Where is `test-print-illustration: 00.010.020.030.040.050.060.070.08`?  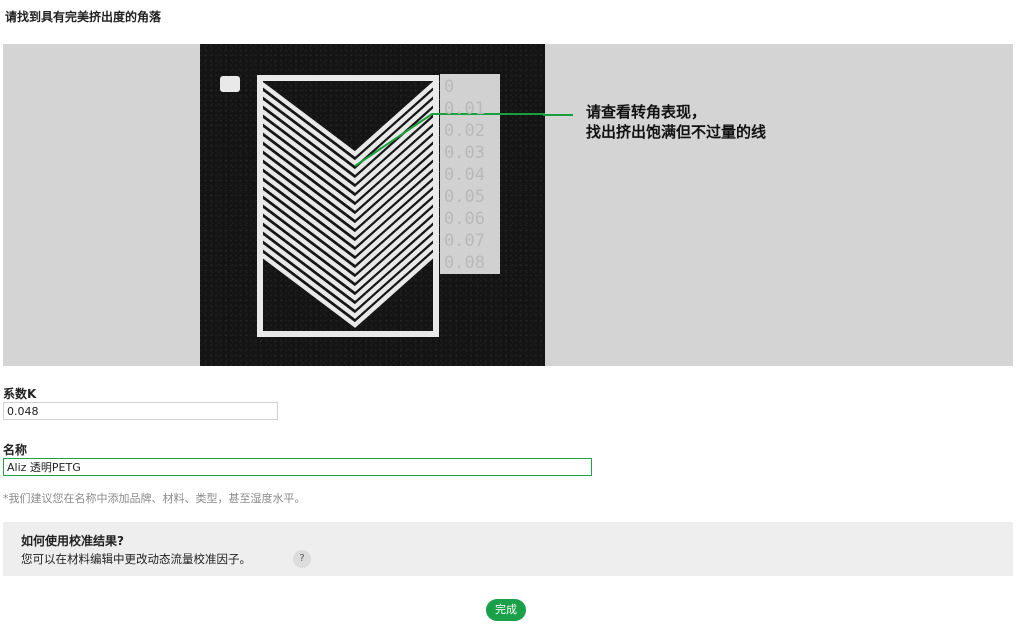
test-print-illustration: 00.010.020.030.040.050.060.070.08 is located at coordinates (382, 205).